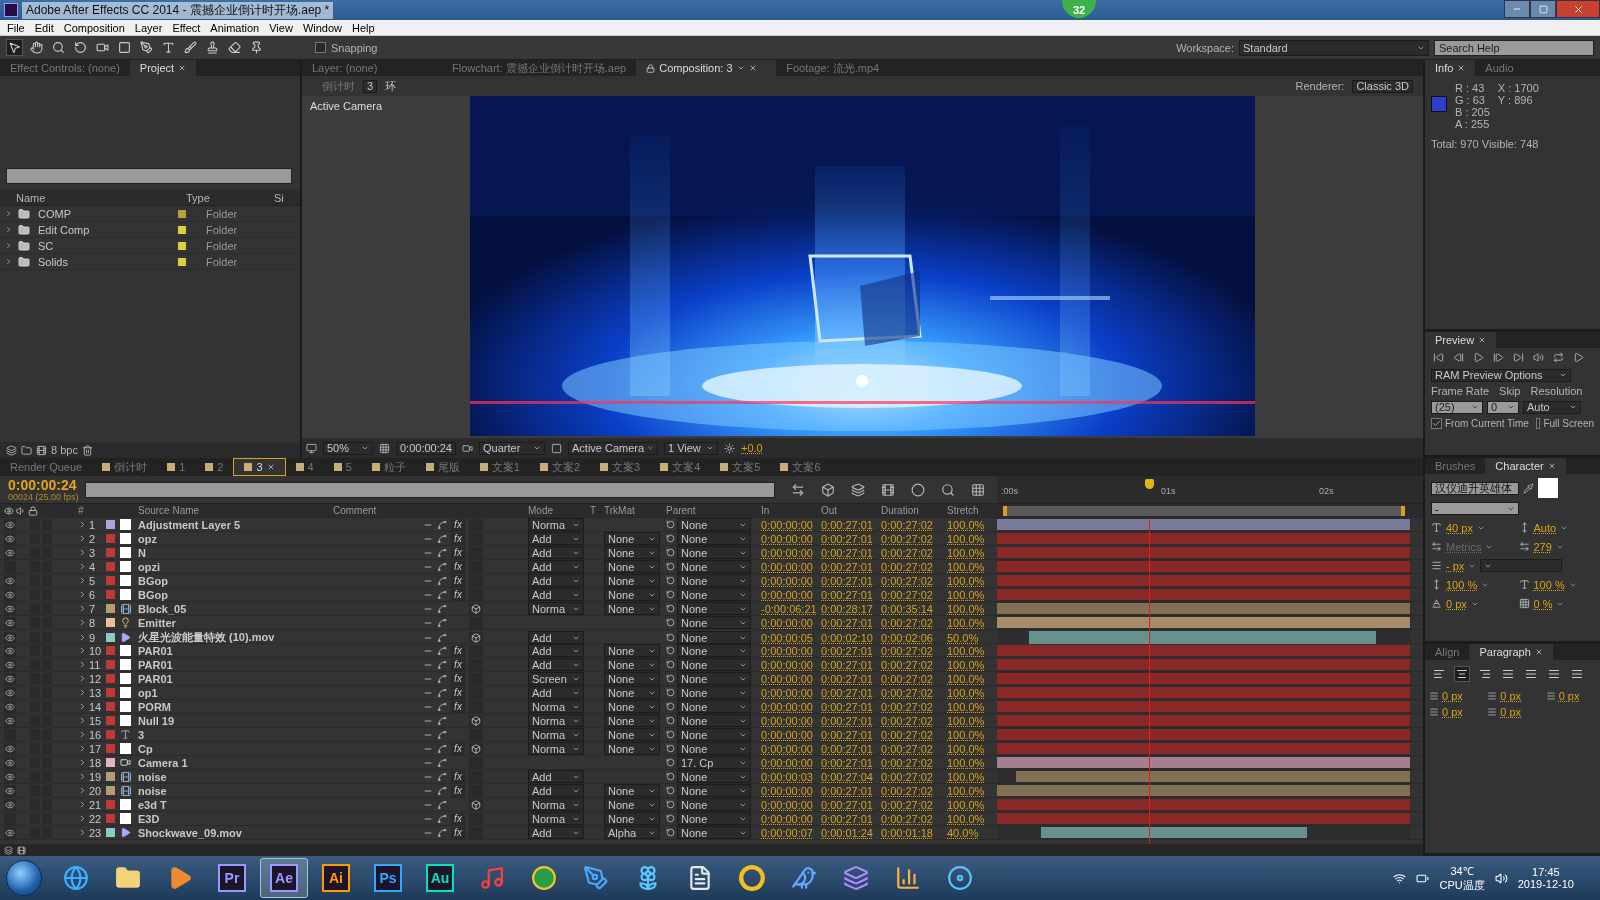 The image size is (1600, 900). I want to click on workspace-dropdown: Standard, so click(1334, 47).